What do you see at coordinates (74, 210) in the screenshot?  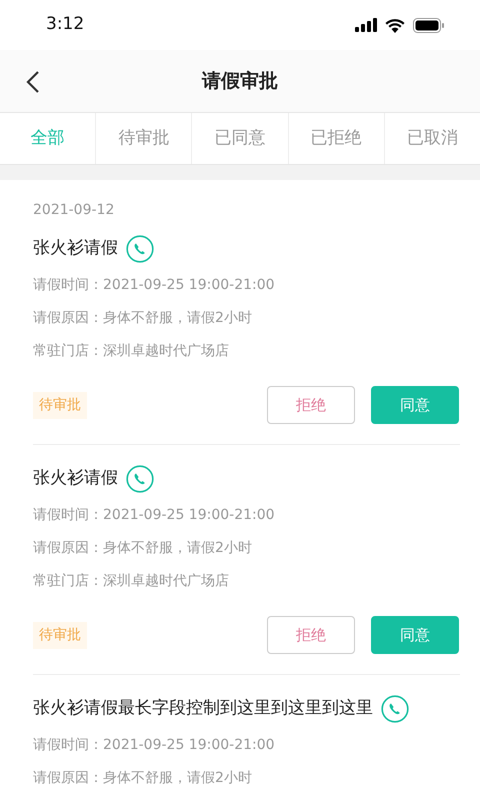 I see `record-date: 2021-09-12` at bounding box center [74, 210].